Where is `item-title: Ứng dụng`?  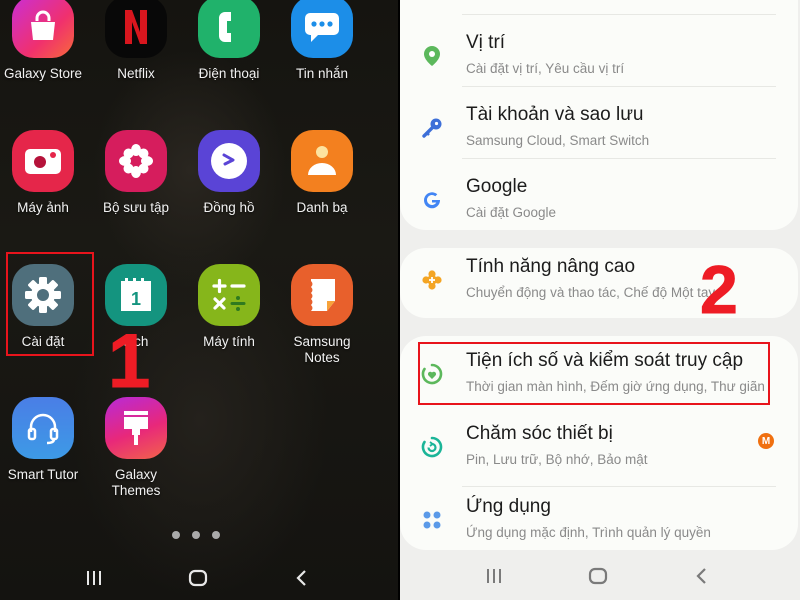
item-title: Ứng dụng is located at coordinates (508, 506).